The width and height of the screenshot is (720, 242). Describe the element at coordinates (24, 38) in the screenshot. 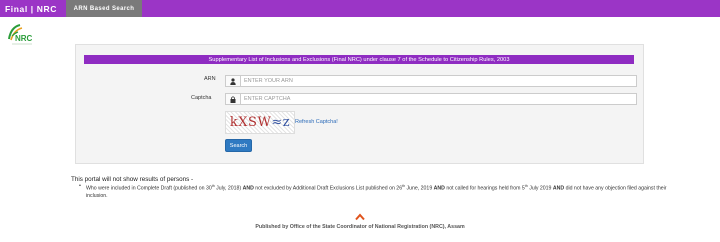

I see `logo-text: NRC` at that location.